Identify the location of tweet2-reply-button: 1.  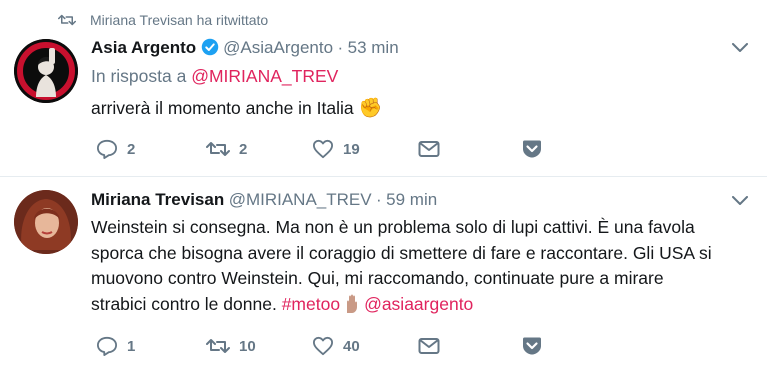
(151, 346).